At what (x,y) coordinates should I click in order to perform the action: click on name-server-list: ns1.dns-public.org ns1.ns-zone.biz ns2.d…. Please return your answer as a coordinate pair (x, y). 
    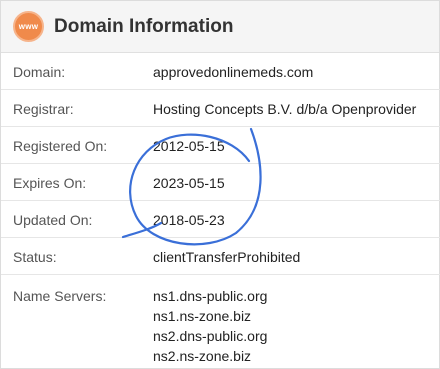
    Looking at the image, I should click on (210, 326).